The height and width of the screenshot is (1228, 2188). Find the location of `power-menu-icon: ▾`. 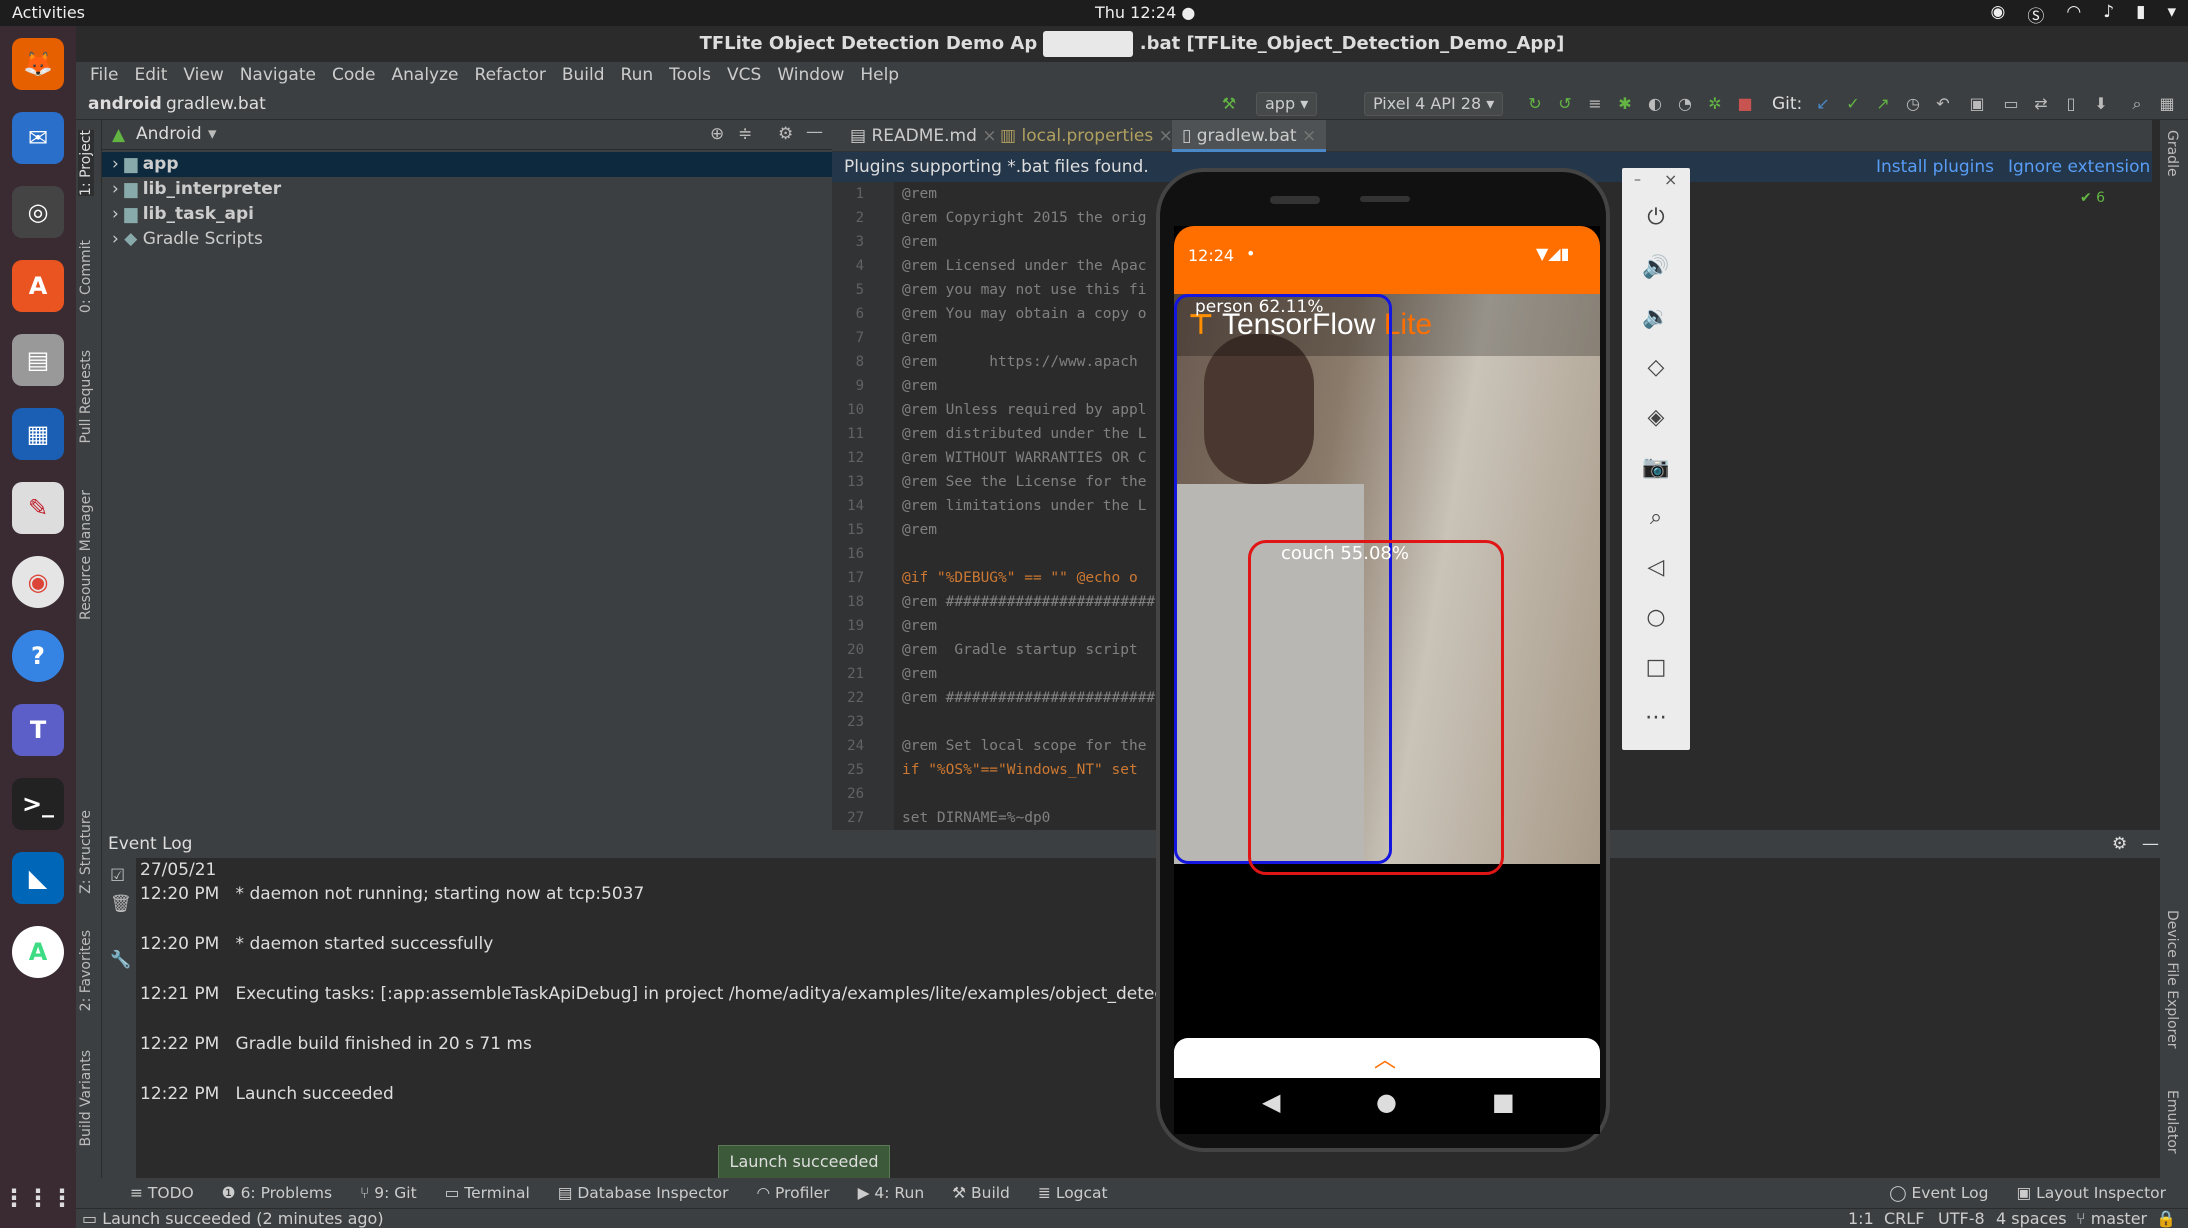

power-menu-icon: ▾ is located at coordinates (2171, 14).